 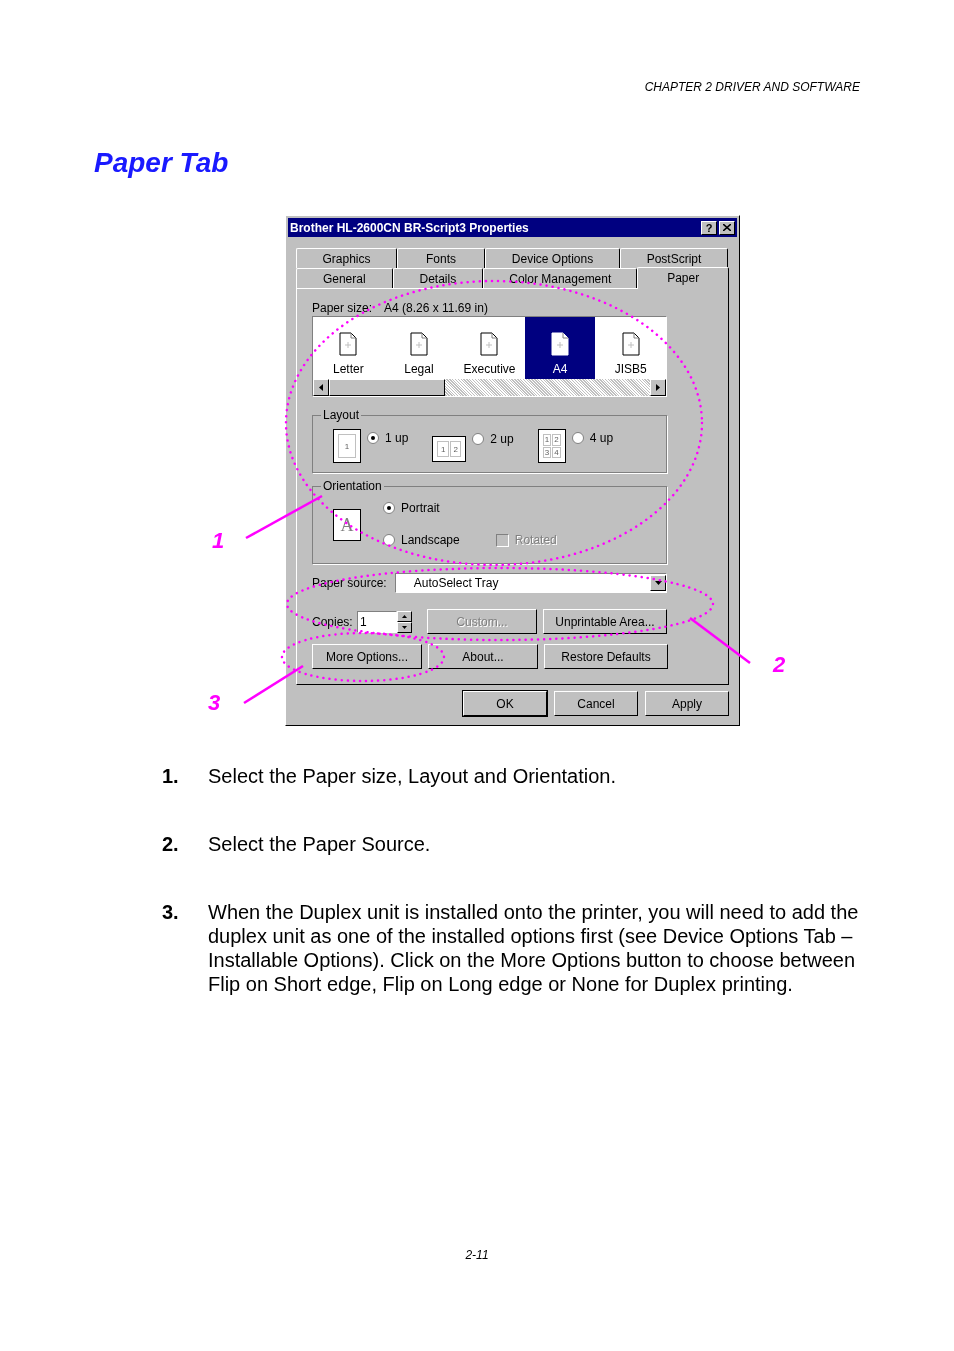 I want to click on callout-number: 1, so click(x=218, y=541).